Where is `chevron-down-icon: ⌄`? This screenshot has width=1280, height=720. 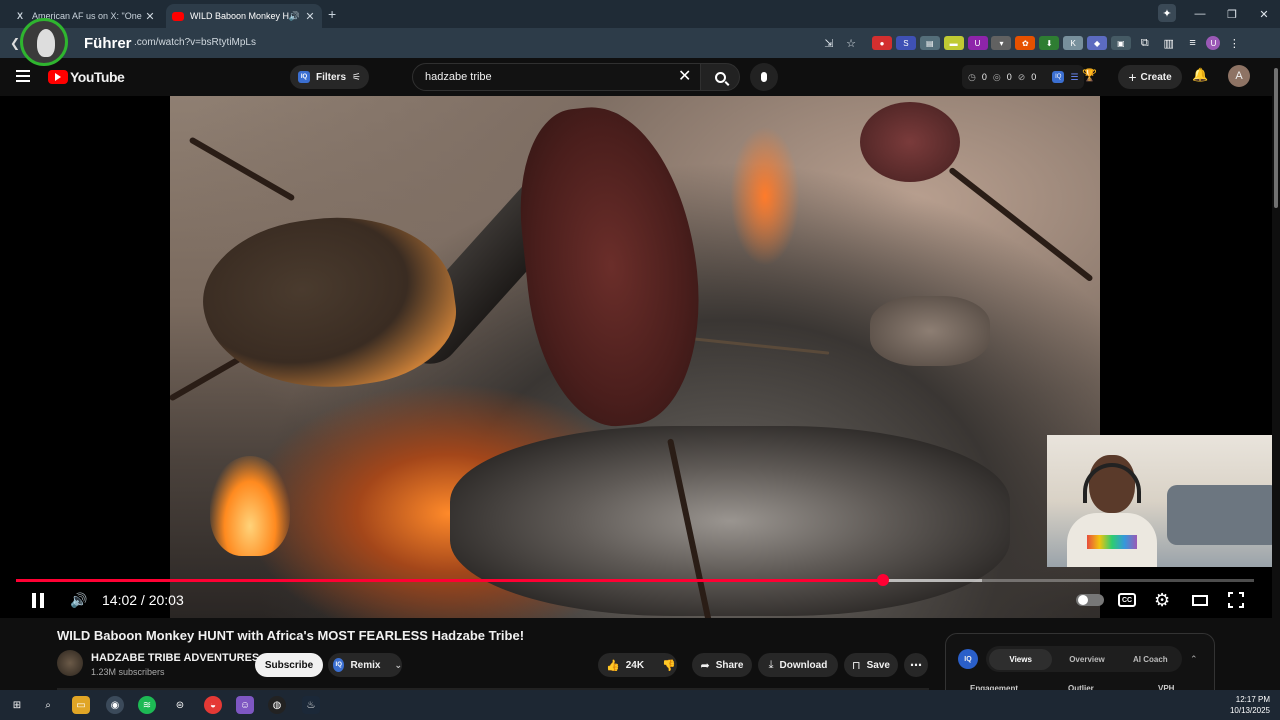
chevron-down-icon: ⌄ is located at coordinates (398, 664).